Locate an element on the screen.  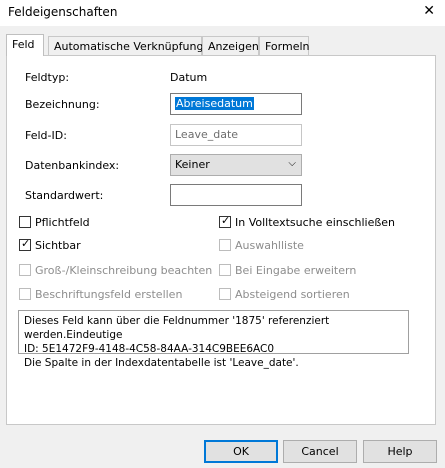
beschriftungsfeld-label: Beschriftungsfeld erstellen is located at coordinates (109, 294).